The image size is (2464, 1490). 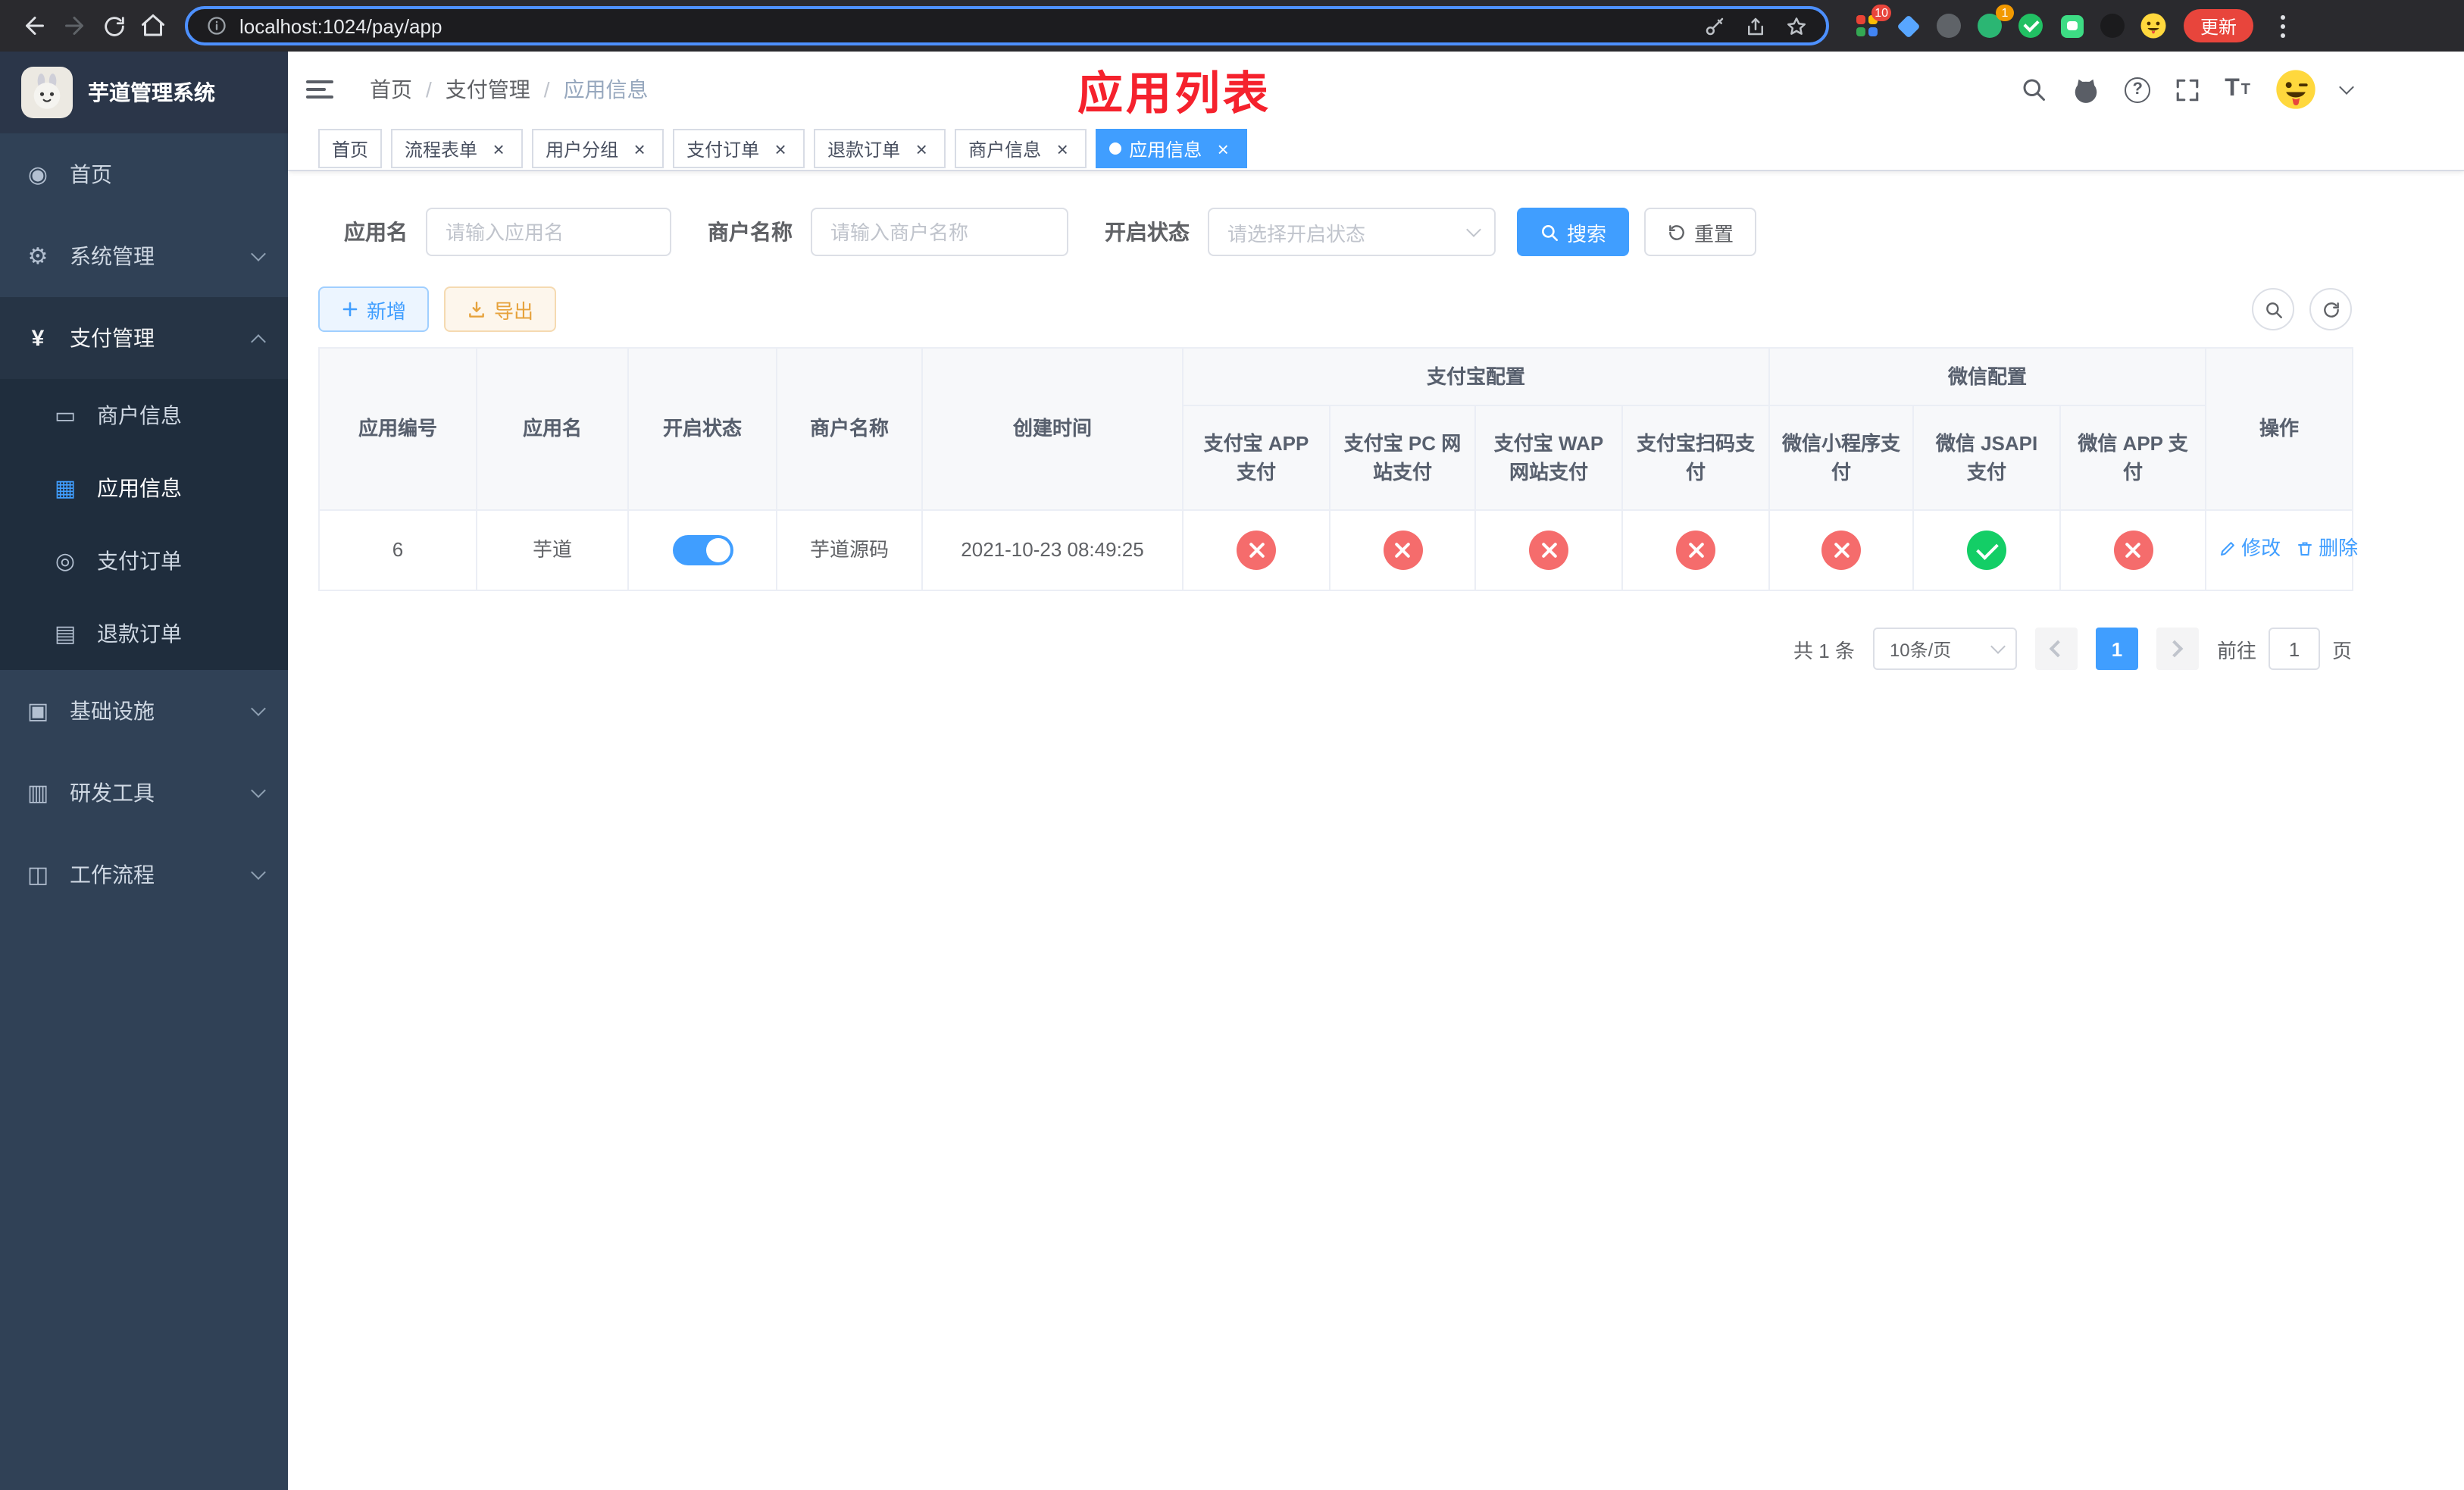 What do you see at coordinates (2033, 89) in the screenshot?
I see `search-icon` at bounding box center [2033, 89].